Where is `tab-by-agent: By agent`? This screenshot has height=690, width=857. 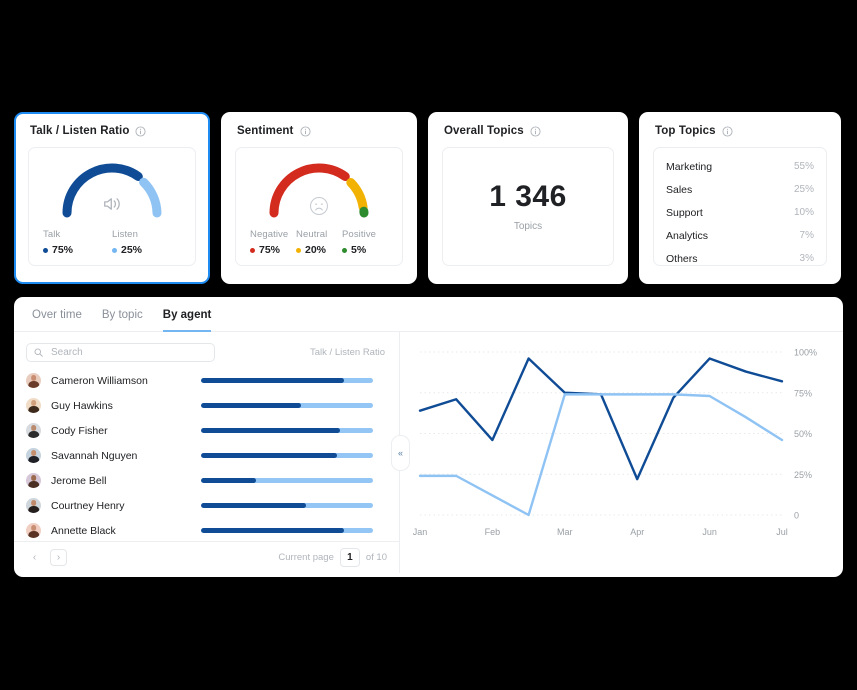
tab-by-agent: By agent is located at coordinates (187, 320).